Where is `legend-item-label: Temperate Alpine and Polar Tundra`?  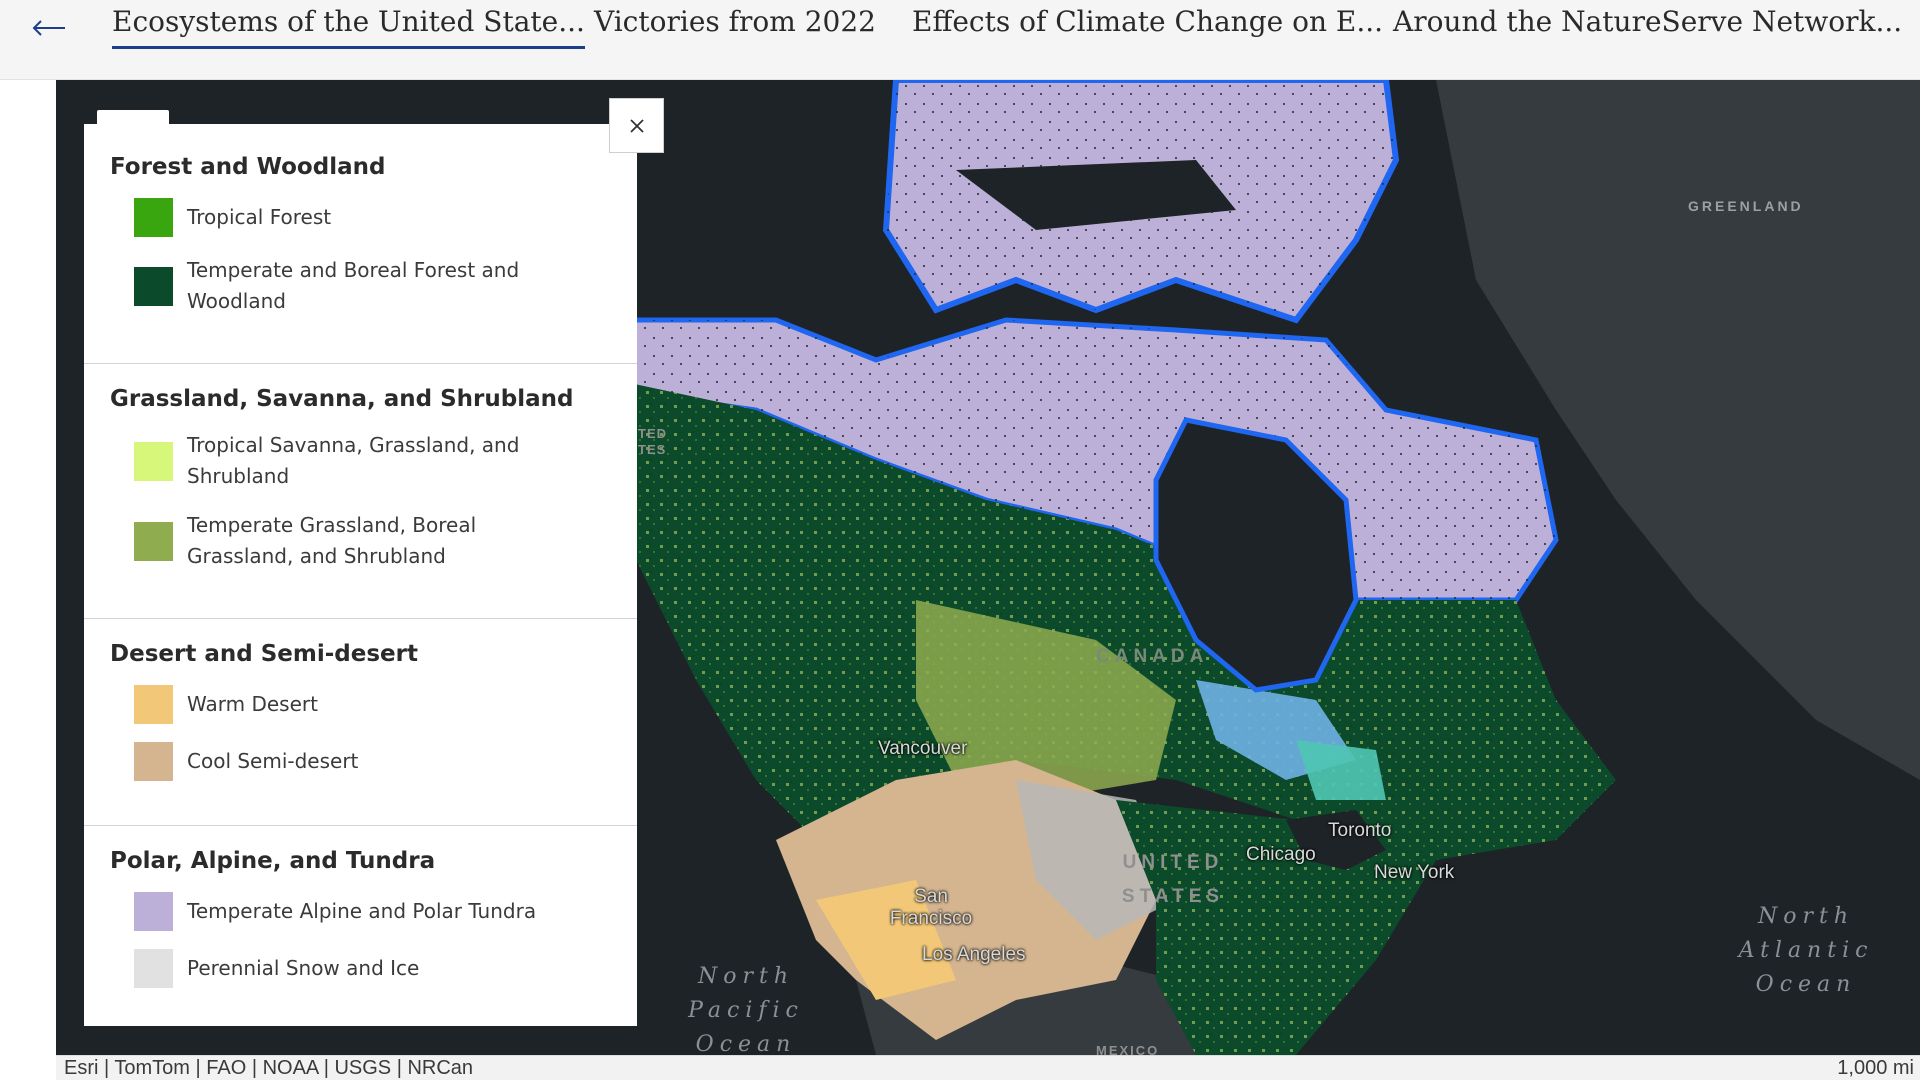
legend-item-label: Temperate Alpine and Polar Tundra is located at coordinates (362, 911).